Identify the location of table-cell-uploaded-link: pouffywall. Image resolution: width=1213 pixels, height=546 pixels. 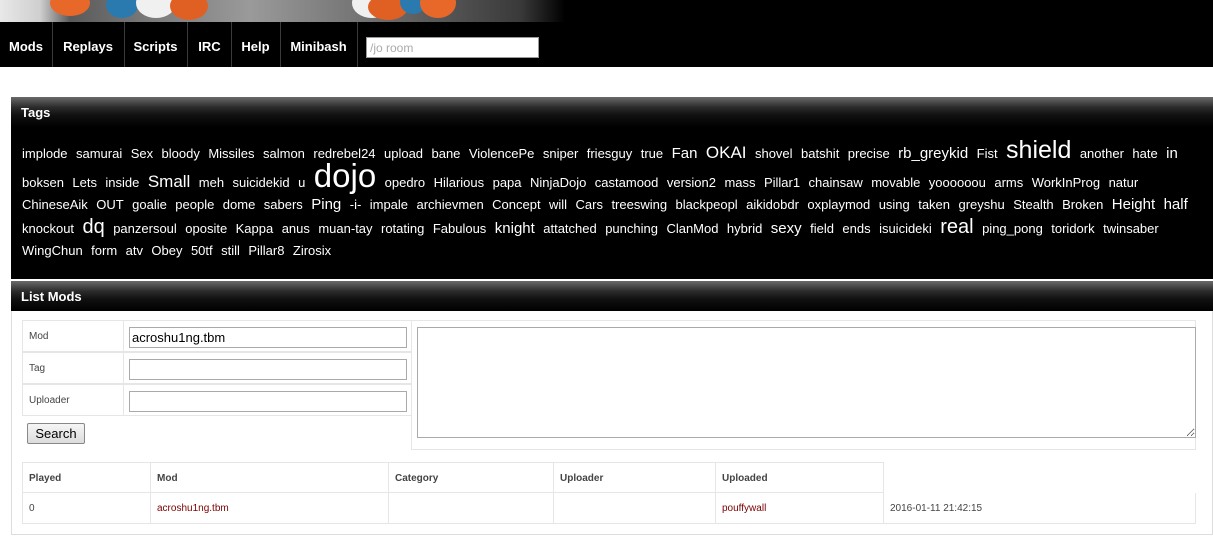
(799, 508).